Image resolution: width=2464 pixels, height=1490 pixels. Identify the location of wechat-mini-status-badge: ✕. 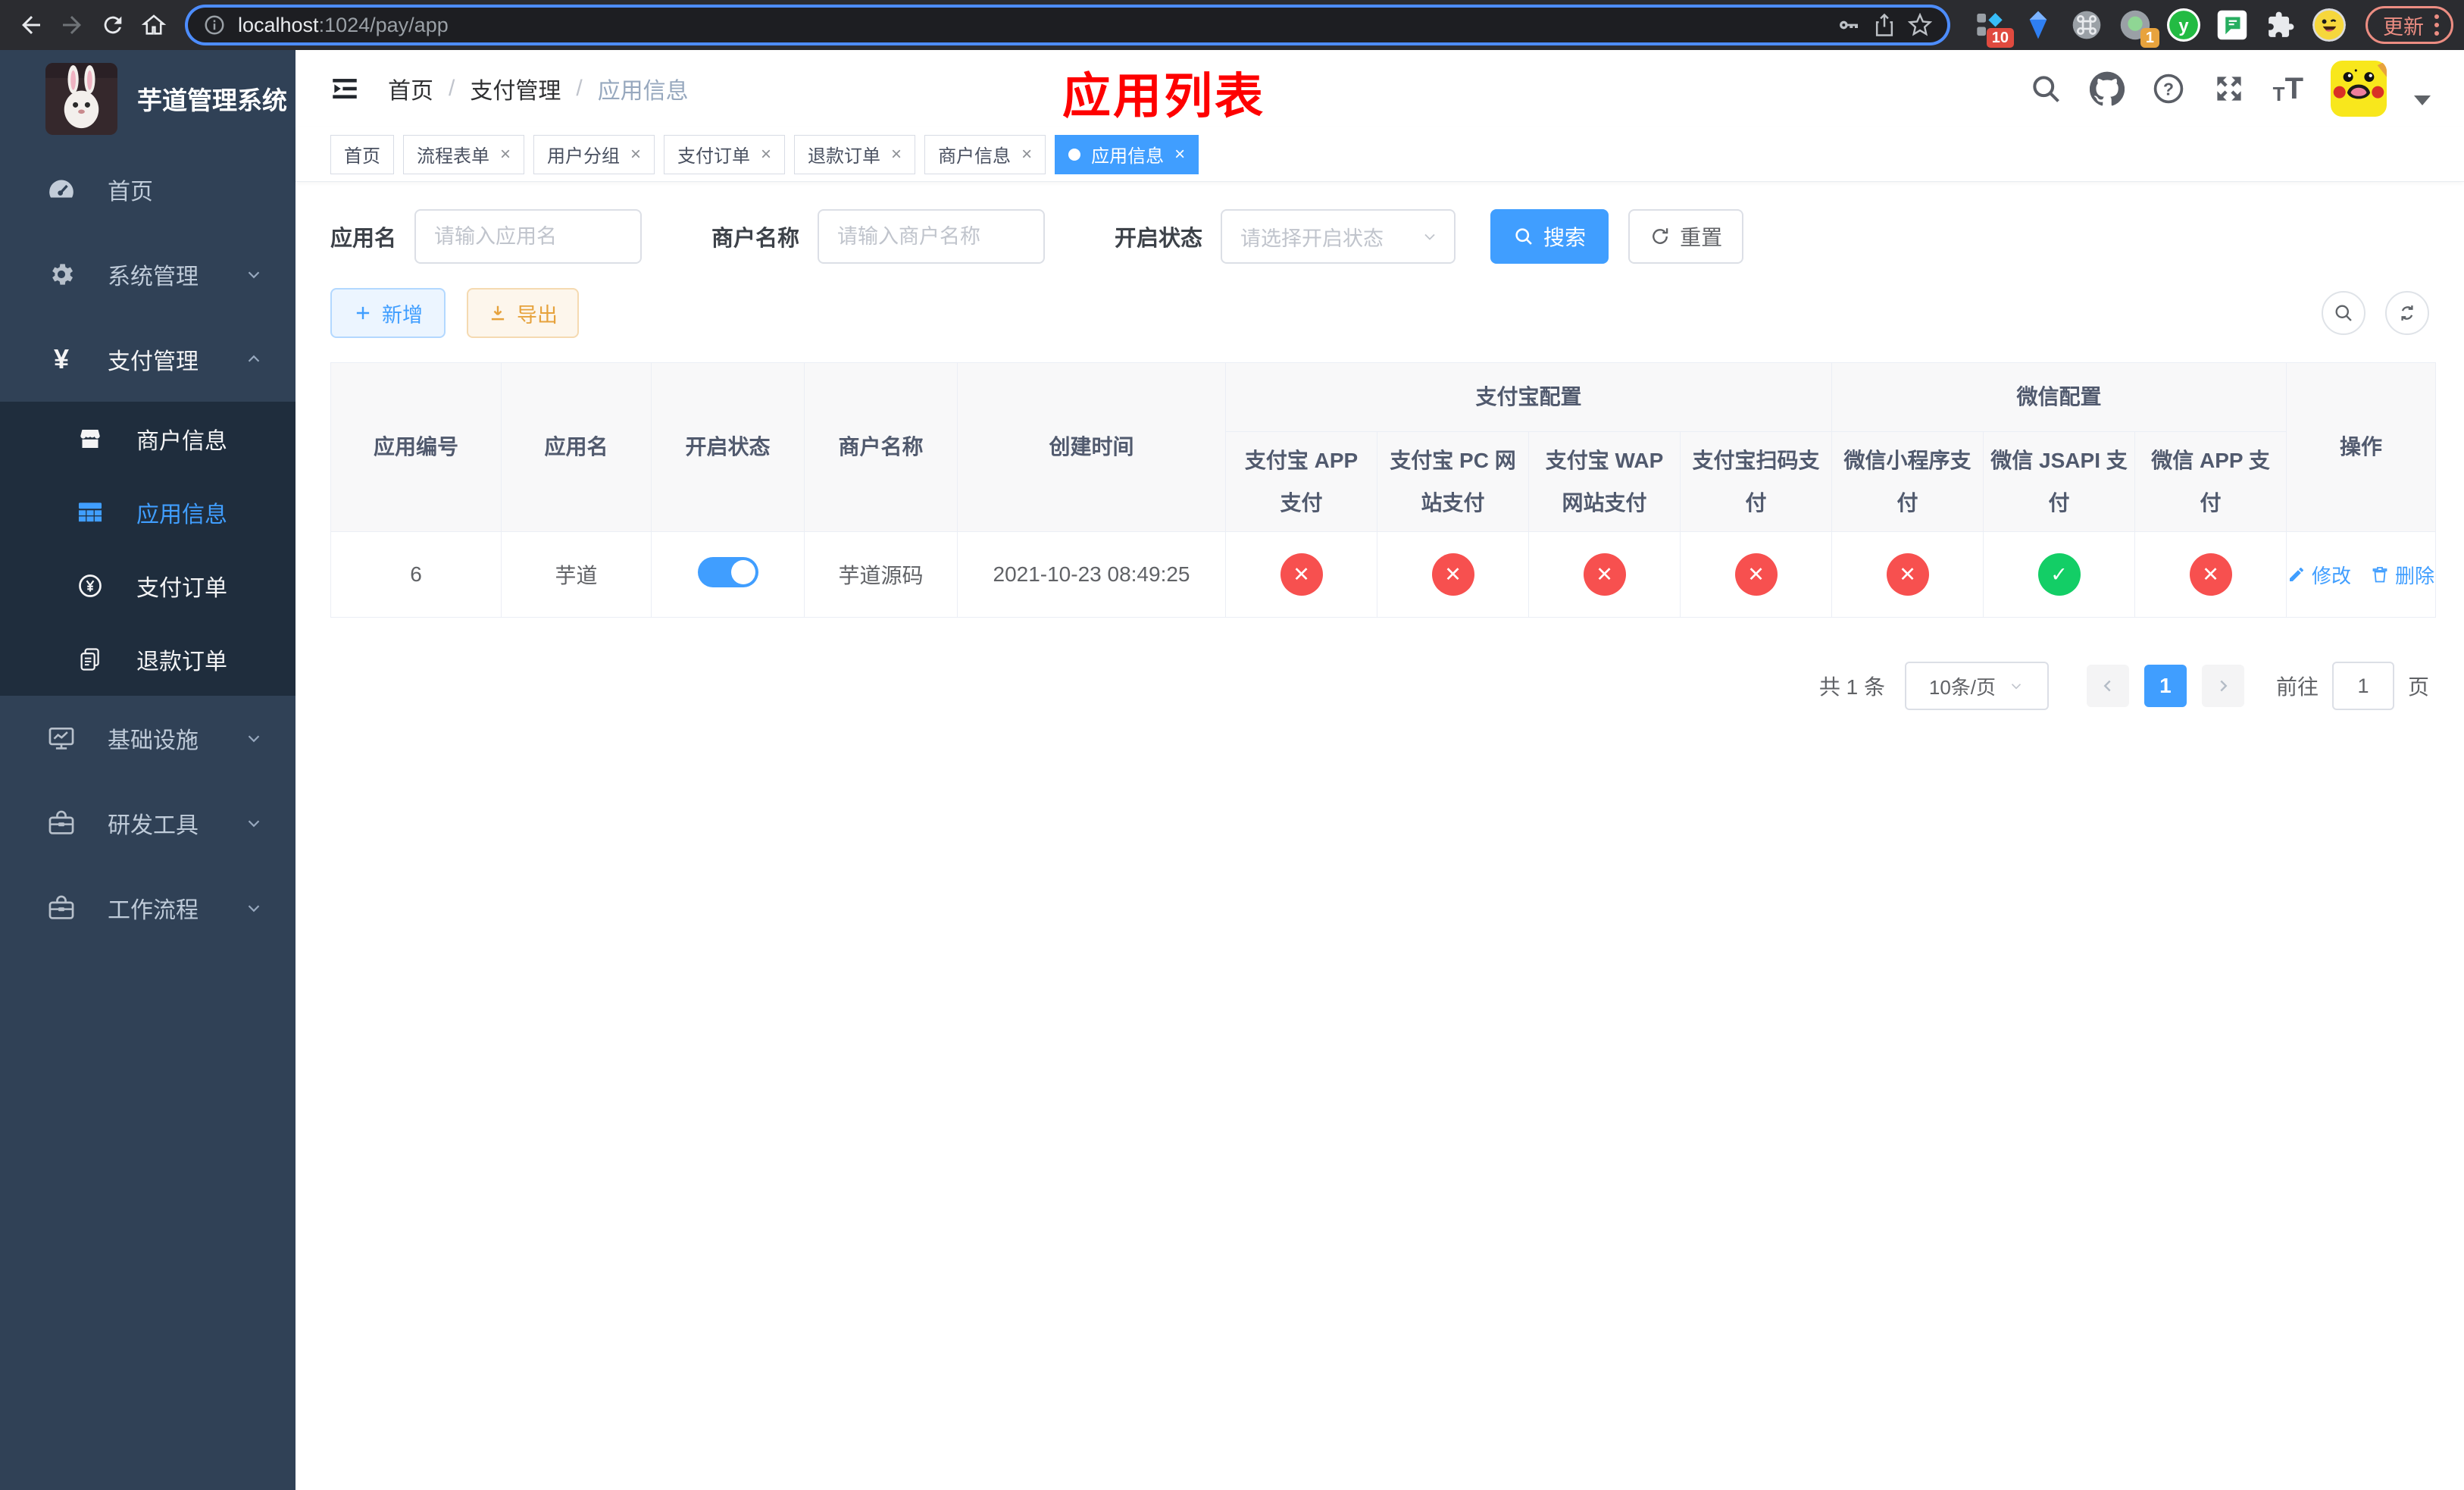
(1907, 575).